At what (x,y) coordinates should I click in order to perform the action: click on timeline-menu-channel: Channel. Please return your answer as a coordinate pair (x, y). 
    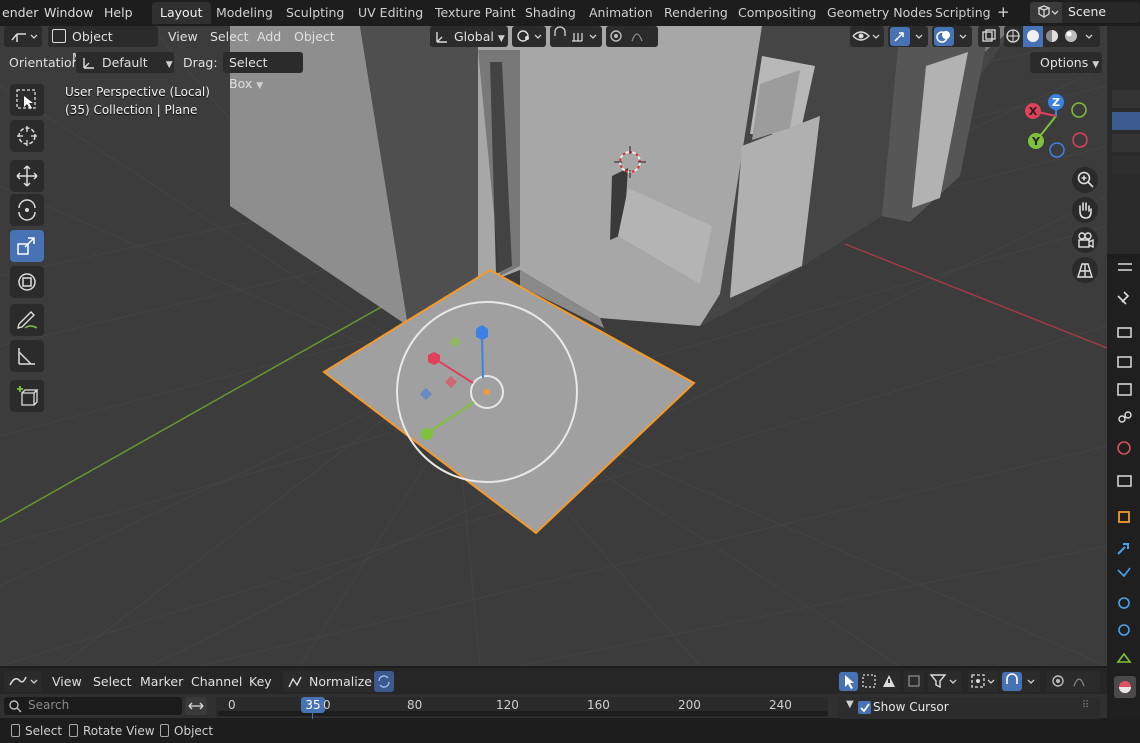
    Looking at the image, I should click on (216, 681).